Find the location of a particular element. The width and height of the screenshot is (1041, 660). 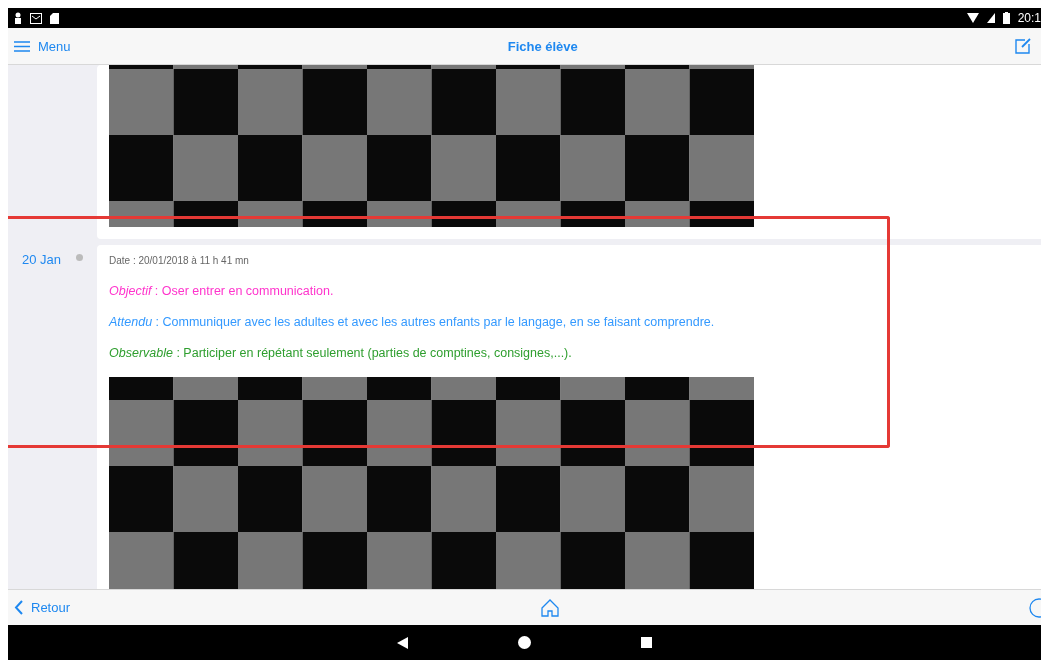

edit-icon is located at coordinates (1023, 46).